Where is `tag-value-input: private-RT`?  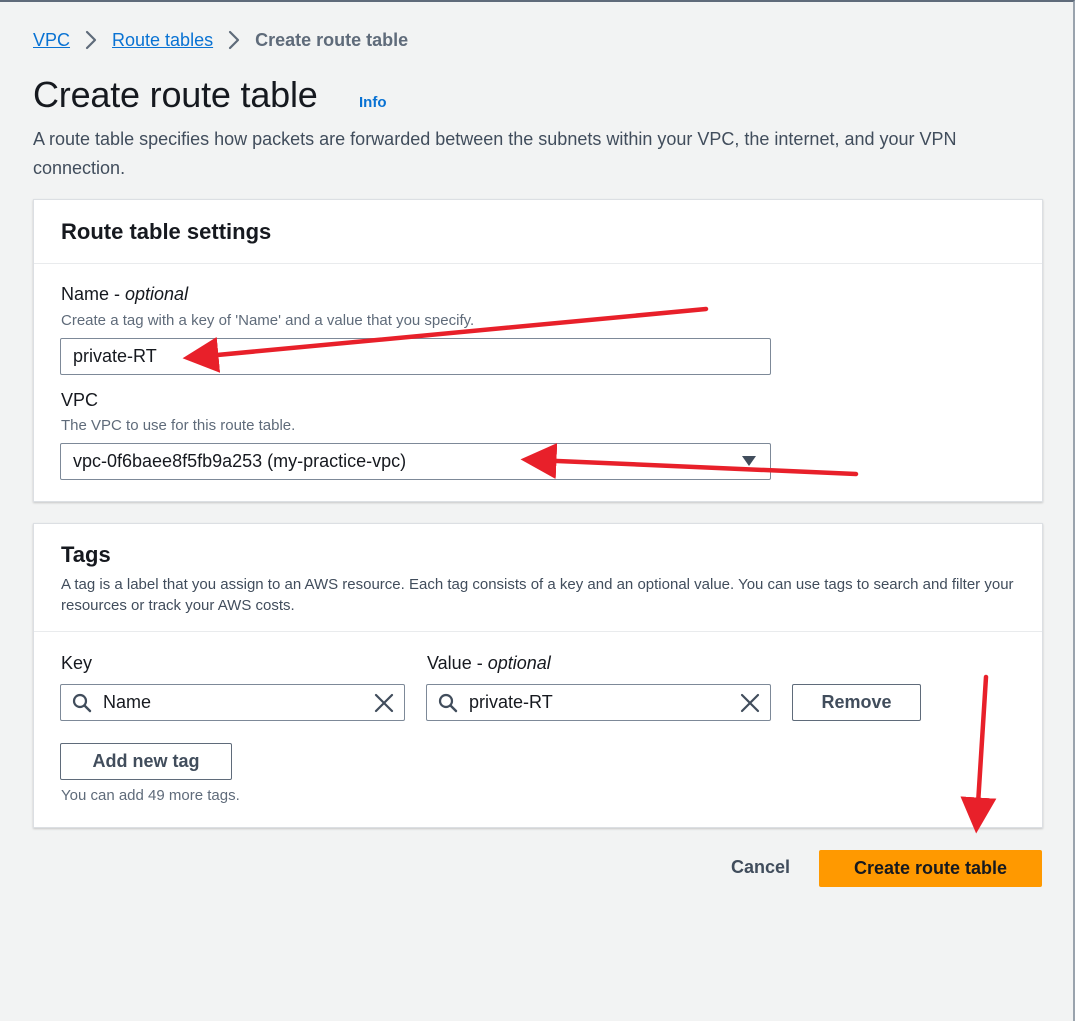
tag-value-input: private-RT is located at coordinates (598, 702).